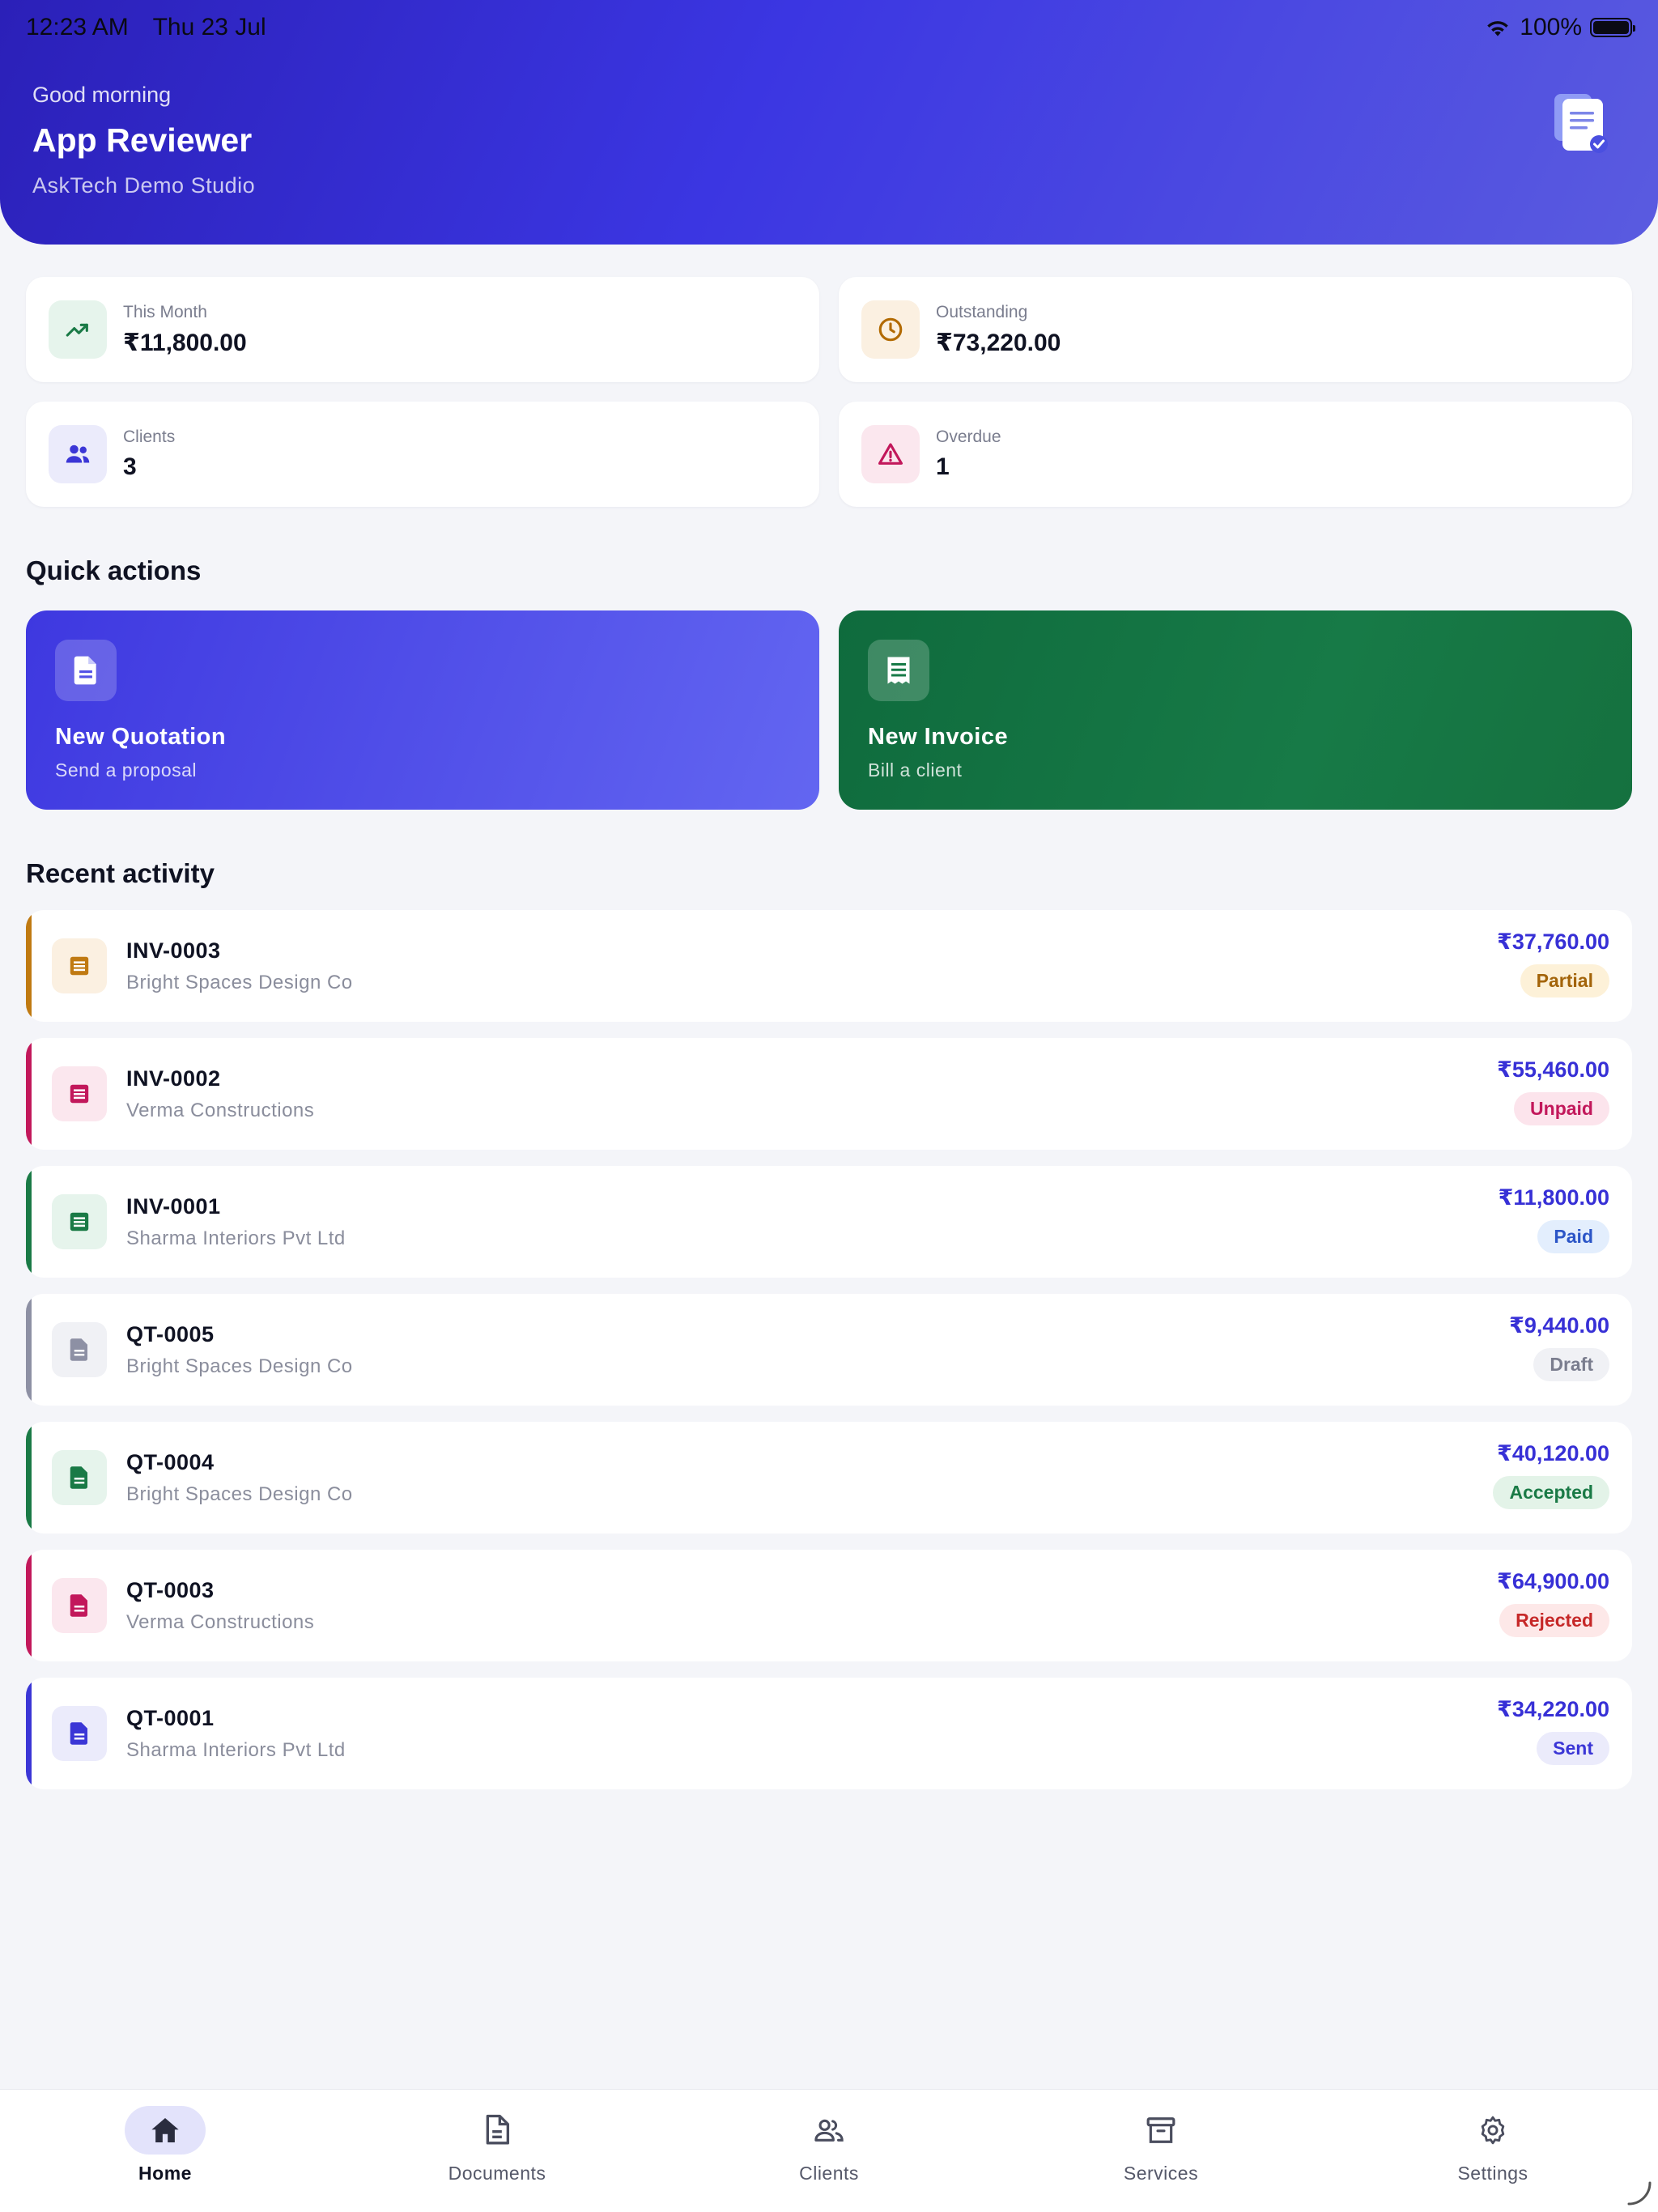 The height and width of the screenshot is (2212, 1658). I want to click on quick-actions-title: Quick actions, so click(114, 570).